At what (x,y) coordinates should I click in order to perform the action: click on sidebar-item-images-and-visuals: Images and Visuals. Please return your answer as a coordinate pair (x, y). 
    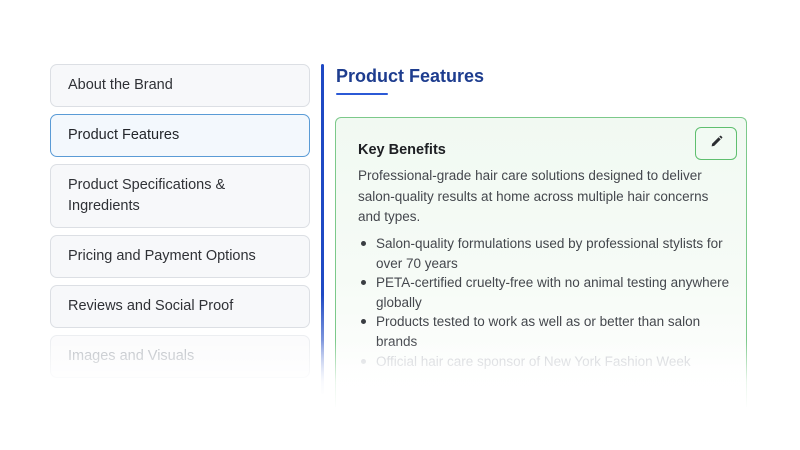
    Looking at the image, I should click on (180, 356).